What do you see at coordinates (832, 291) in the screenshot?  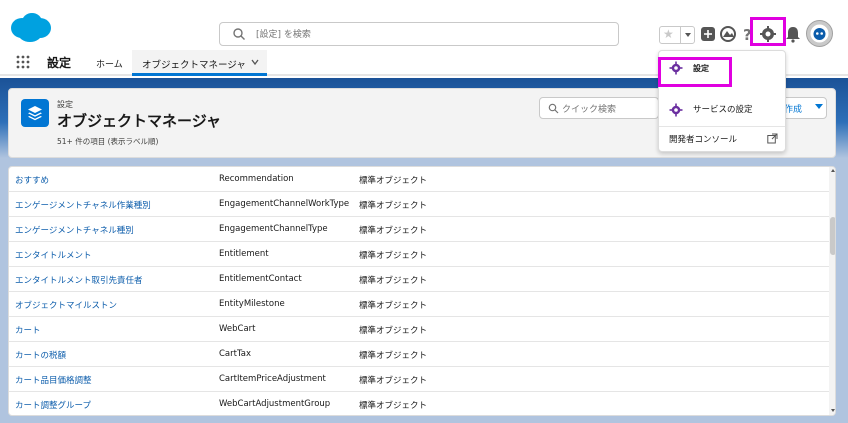 I see `table-scrollbar` at bounding box center [832, 291].